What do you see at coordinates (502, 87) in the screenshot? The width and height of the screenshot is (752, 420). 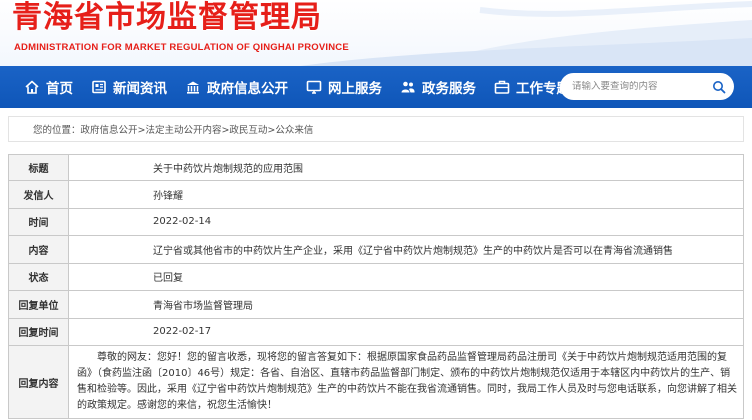 I see `briefcase-icon` at bounding box center [502, 87].